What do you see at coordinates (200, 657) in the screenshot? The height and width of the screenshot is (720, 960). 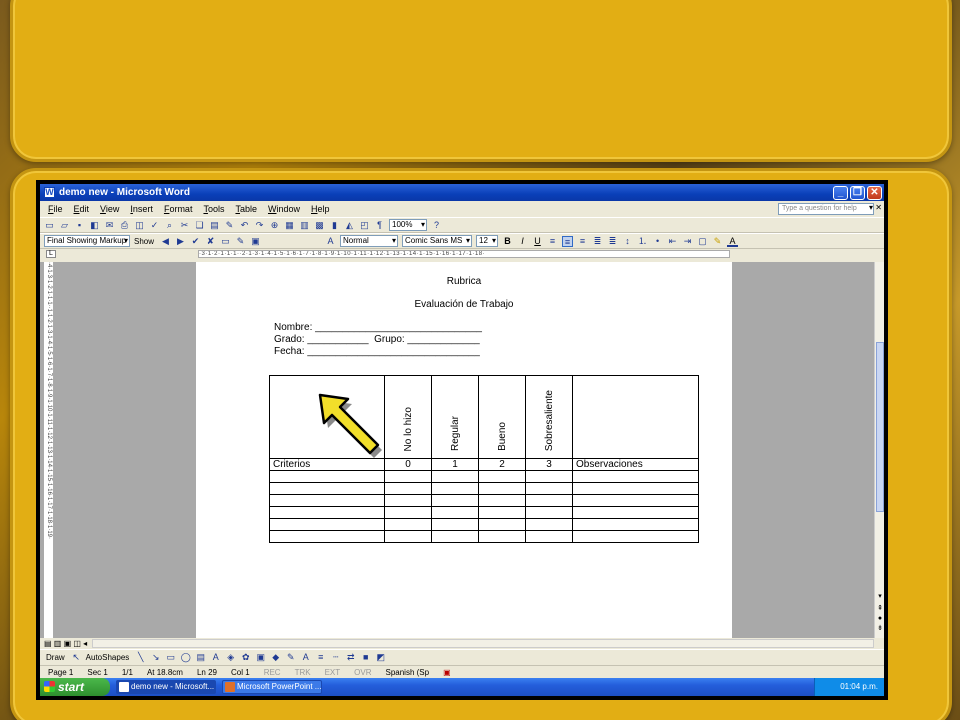 I see `text-box-icon: ▤` at bounding box center [200, 657].